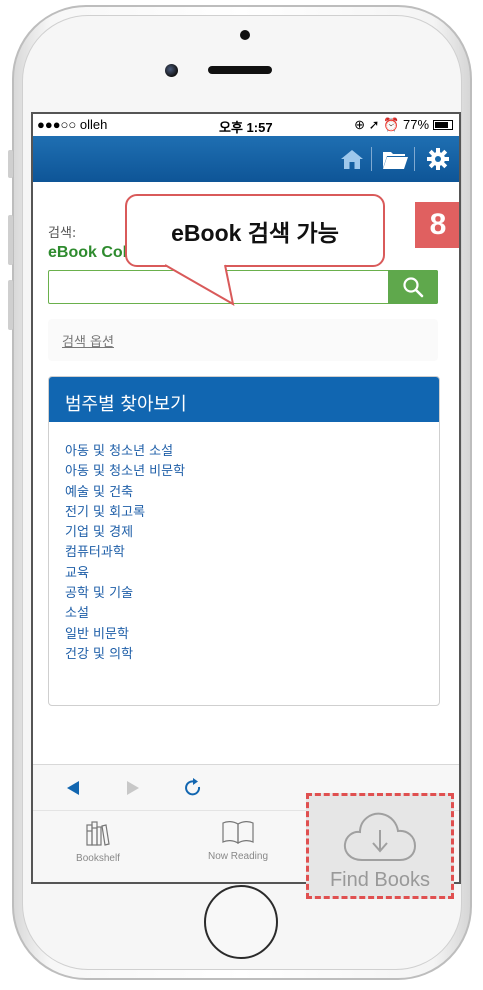 Image resolution: width=483 pixels, height=990 pixels. Describe the element at coordinates (73, 788) in the screenshot. I see `back-arrow-icon` at that location.